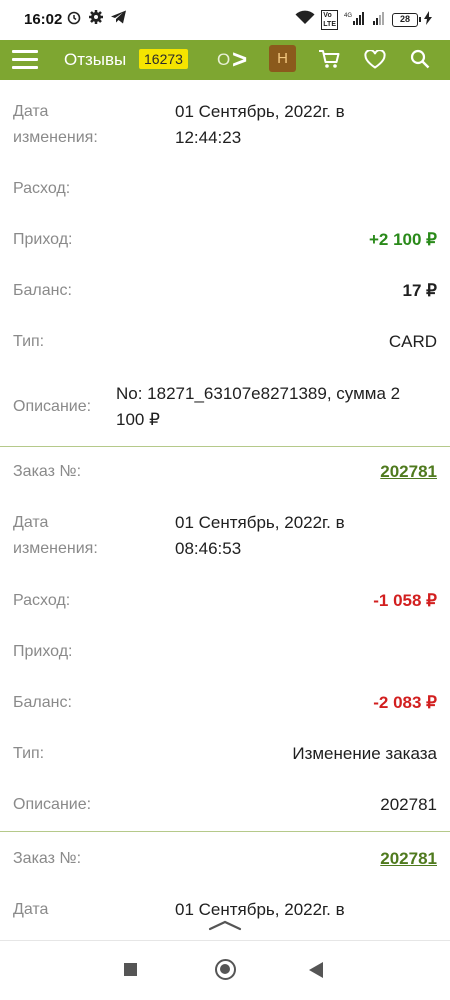 This screenshot has width=450, height=1000. I want to click on reviews-count-badge: 16273, so click(163, 59).